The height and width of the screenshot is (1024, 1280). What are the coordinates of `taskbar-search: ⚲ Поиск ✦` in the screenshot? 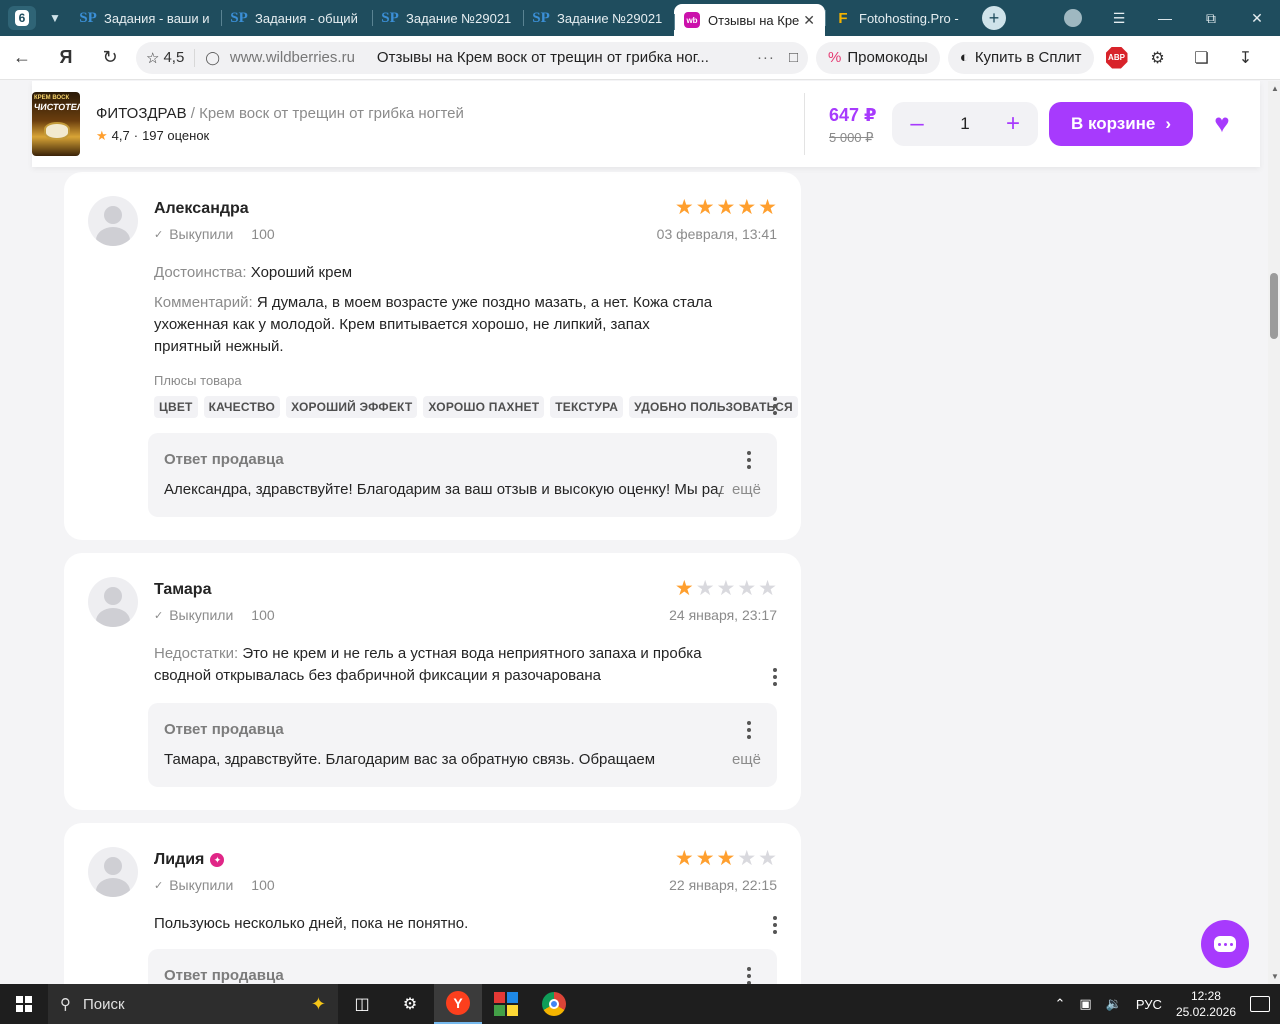 It's located at (193, 1004).